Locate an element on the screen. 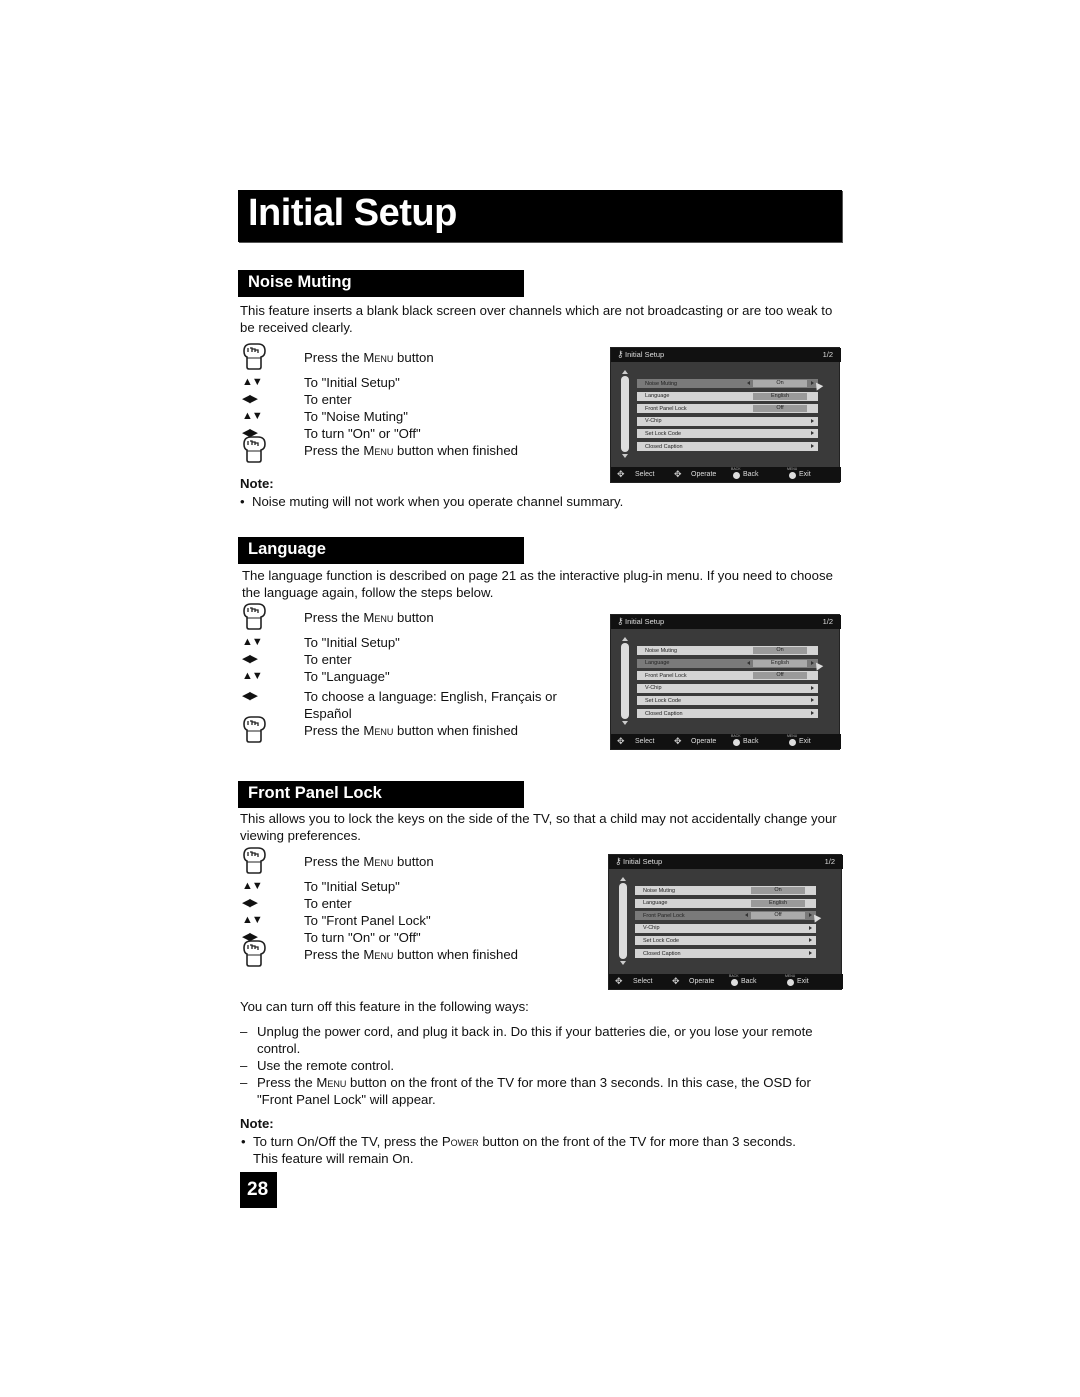 The height and width of the screenshot is (1397, 1080). section-heading-text: Noise Muting is located at coordinates (300, 282).